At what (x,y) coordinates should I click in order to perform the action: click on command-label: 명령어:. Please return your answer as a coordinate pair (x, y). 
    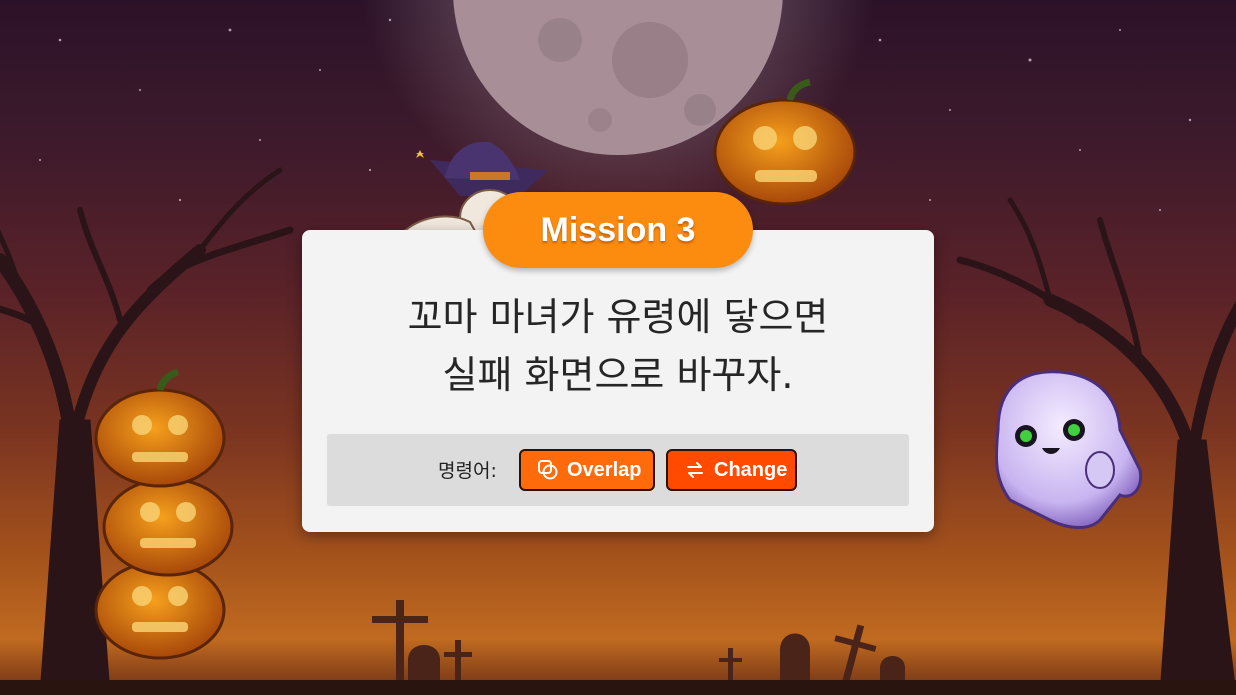
    Looking at the image, I should click on (467, 471).